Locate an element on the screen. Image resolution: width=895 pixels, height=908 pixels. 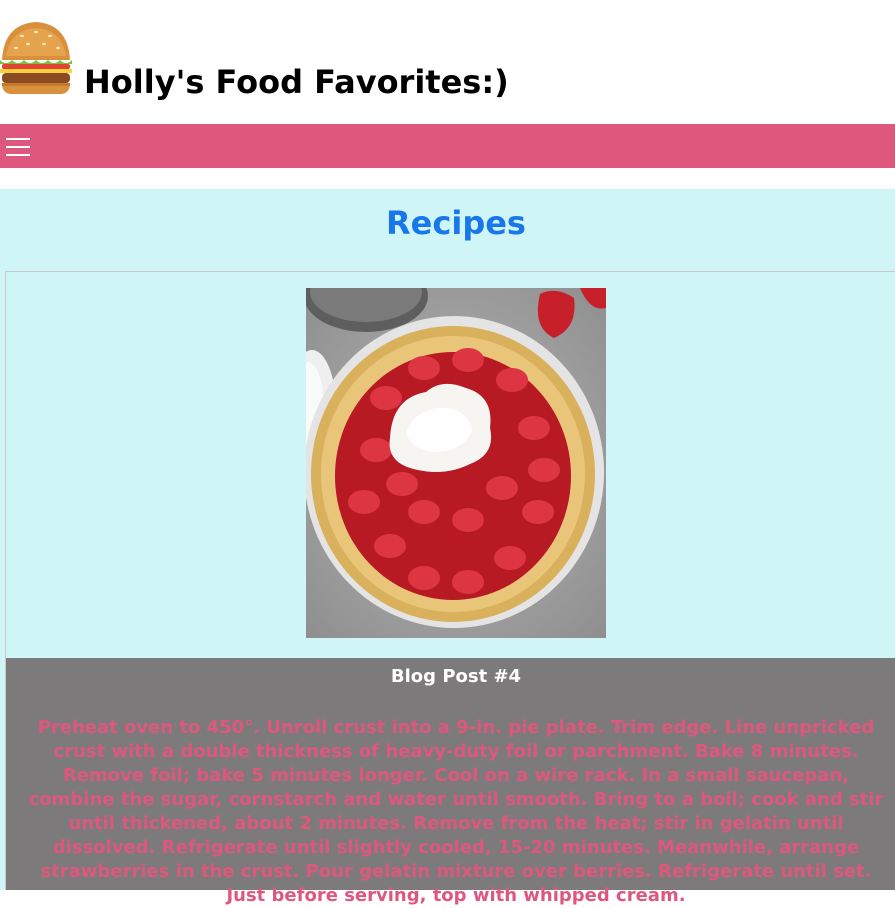
navbar is located at coordinates (447, 146).